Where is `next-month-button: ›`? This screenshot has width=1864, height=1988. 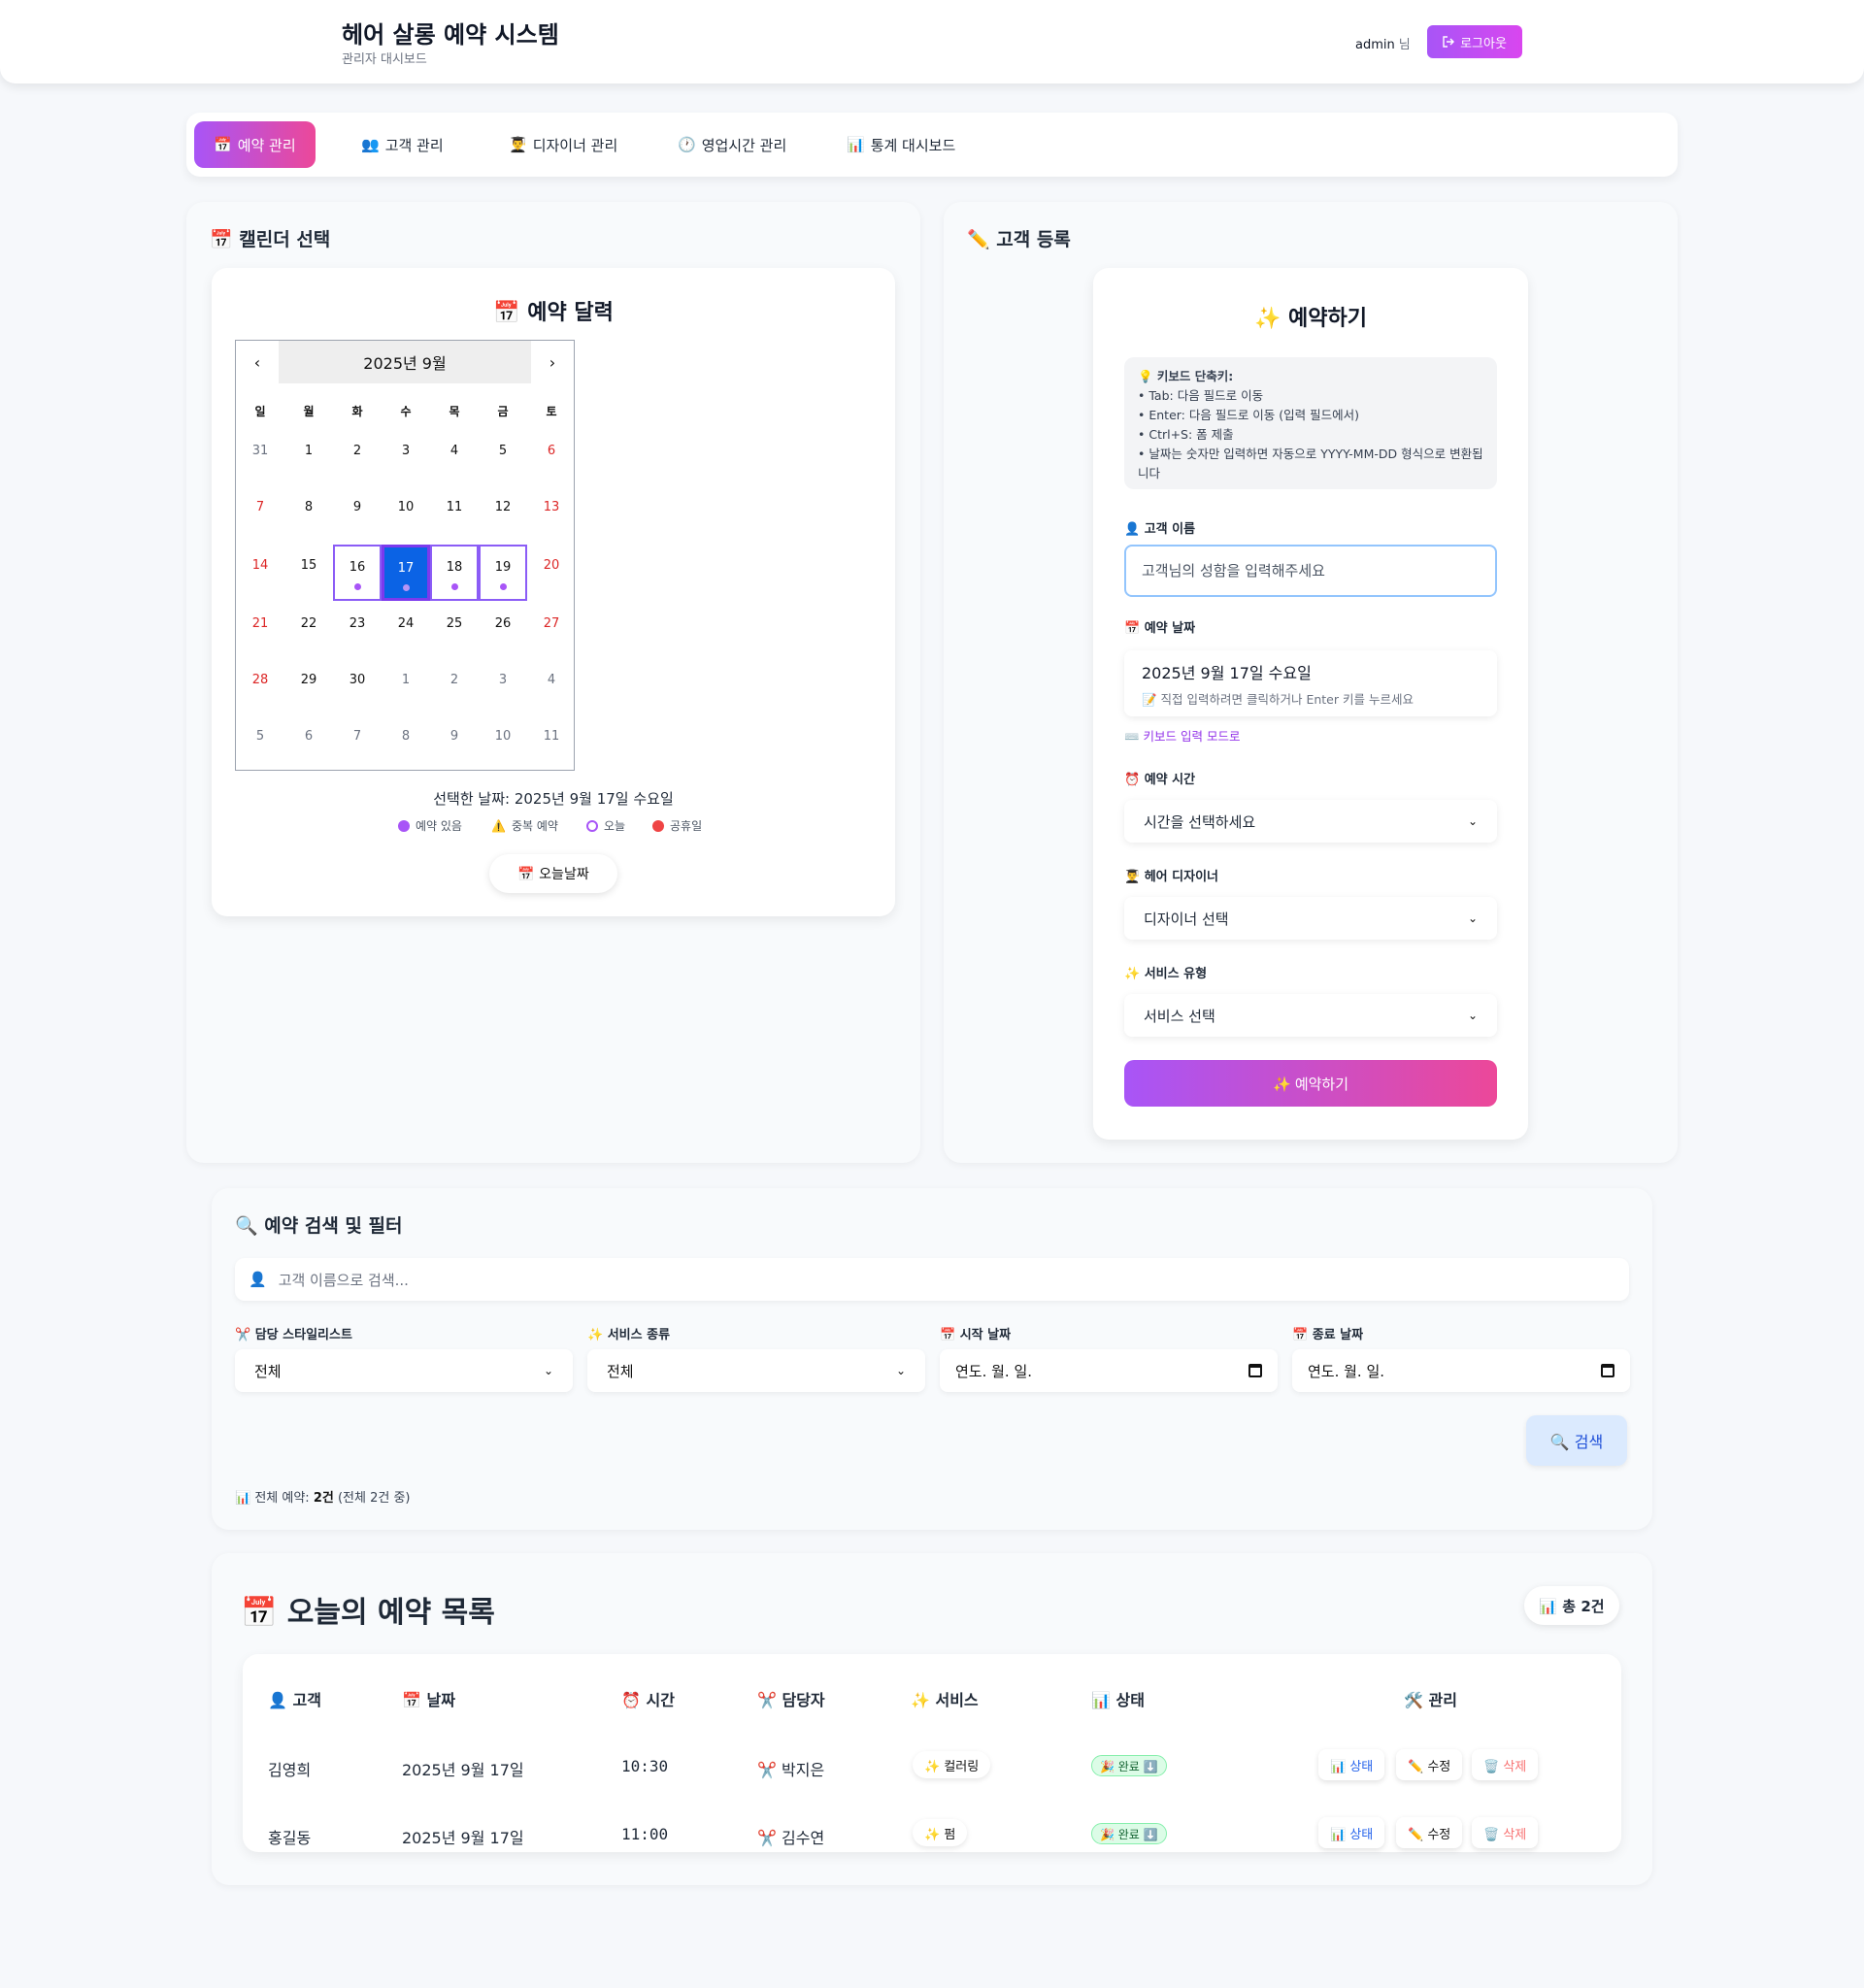
next-month-button: › is located at coordinates (552, 362).